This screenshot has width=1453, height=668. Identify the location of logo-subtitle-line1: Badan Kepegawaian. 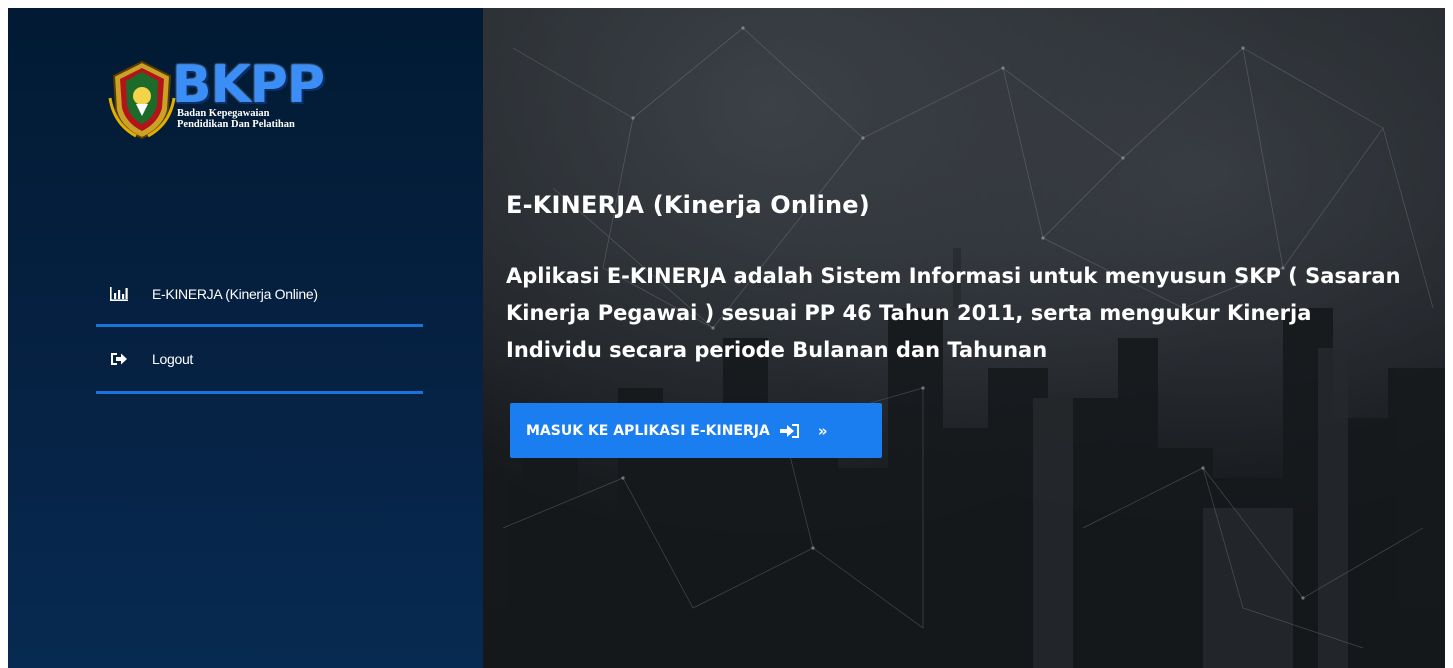
(223, 113).